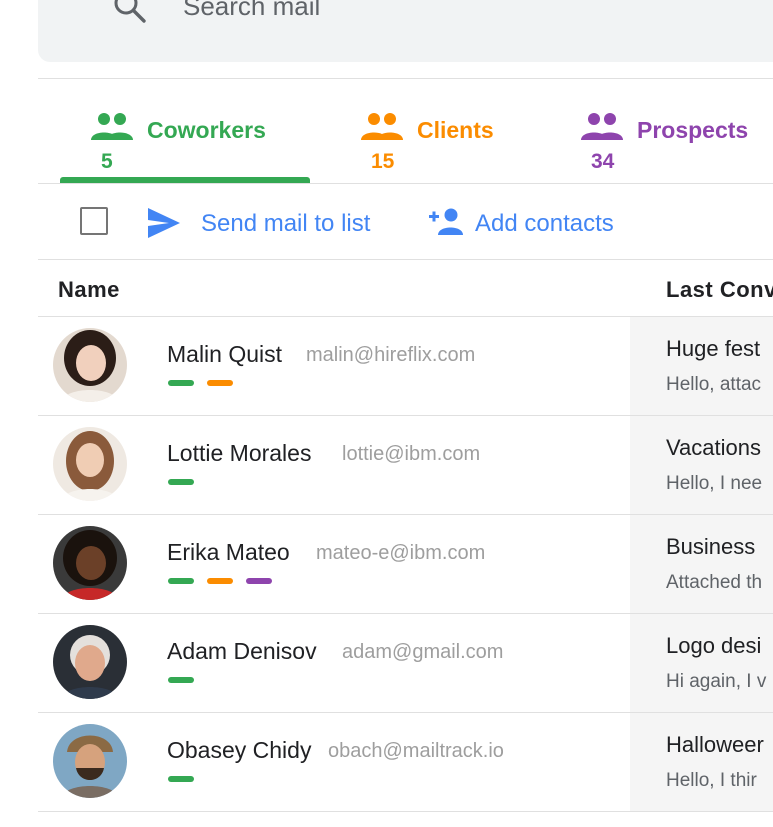 This screenshot has width=773, height=827. What do you see at coordinates (711, 546) in the screenshot?
I see `conversation-subject: Business` at bounding box center [711, 546].